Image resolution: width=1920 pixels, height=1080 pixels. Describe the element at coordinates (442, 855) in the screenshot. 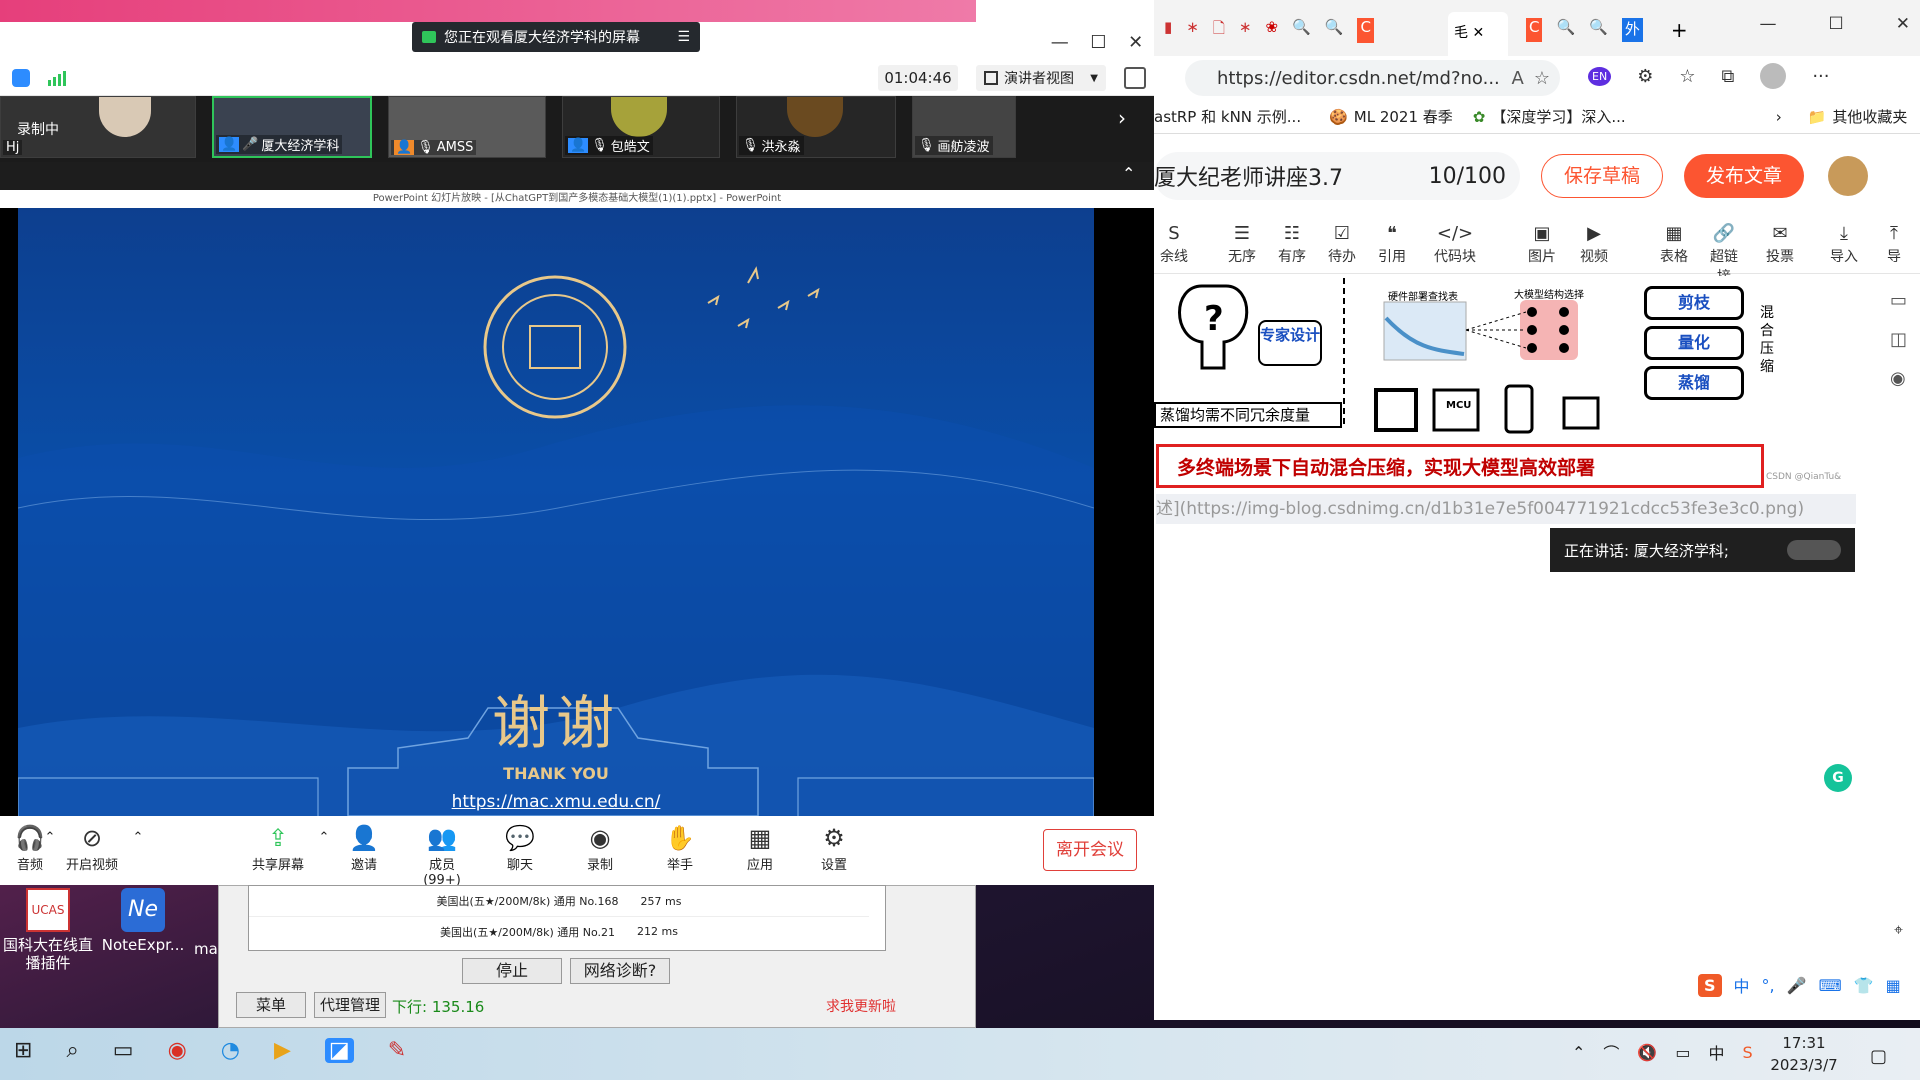

I see `toolbar-members-button: 👥 成员(99+)` at that location.